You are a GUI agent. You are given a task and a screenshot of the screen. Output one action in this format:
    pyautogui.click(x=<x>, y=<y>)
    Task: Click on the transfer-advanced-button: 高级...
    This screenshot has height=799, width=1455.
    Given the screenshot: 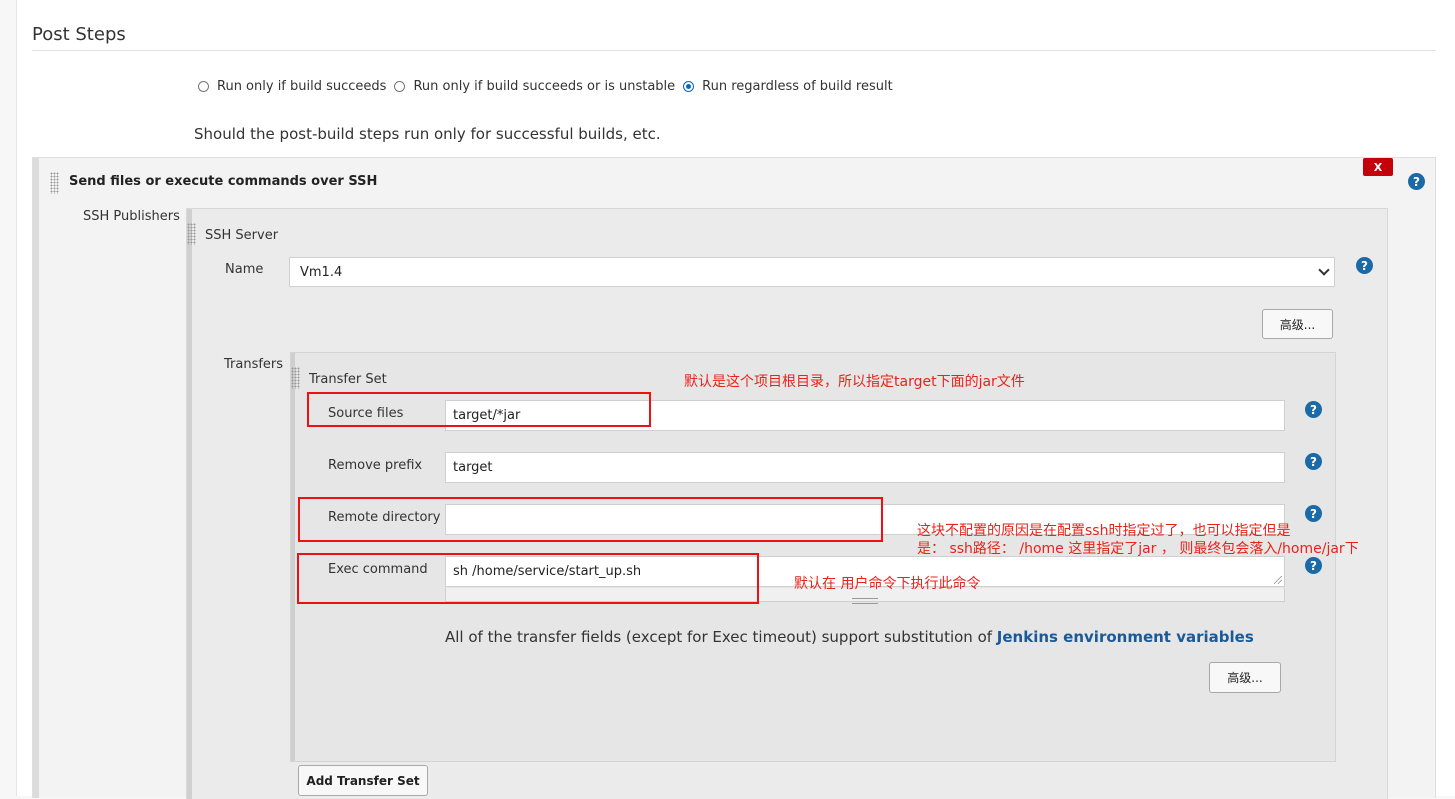 What is the action you would take?
    pyautogui.click(x=1245, y=677)
    